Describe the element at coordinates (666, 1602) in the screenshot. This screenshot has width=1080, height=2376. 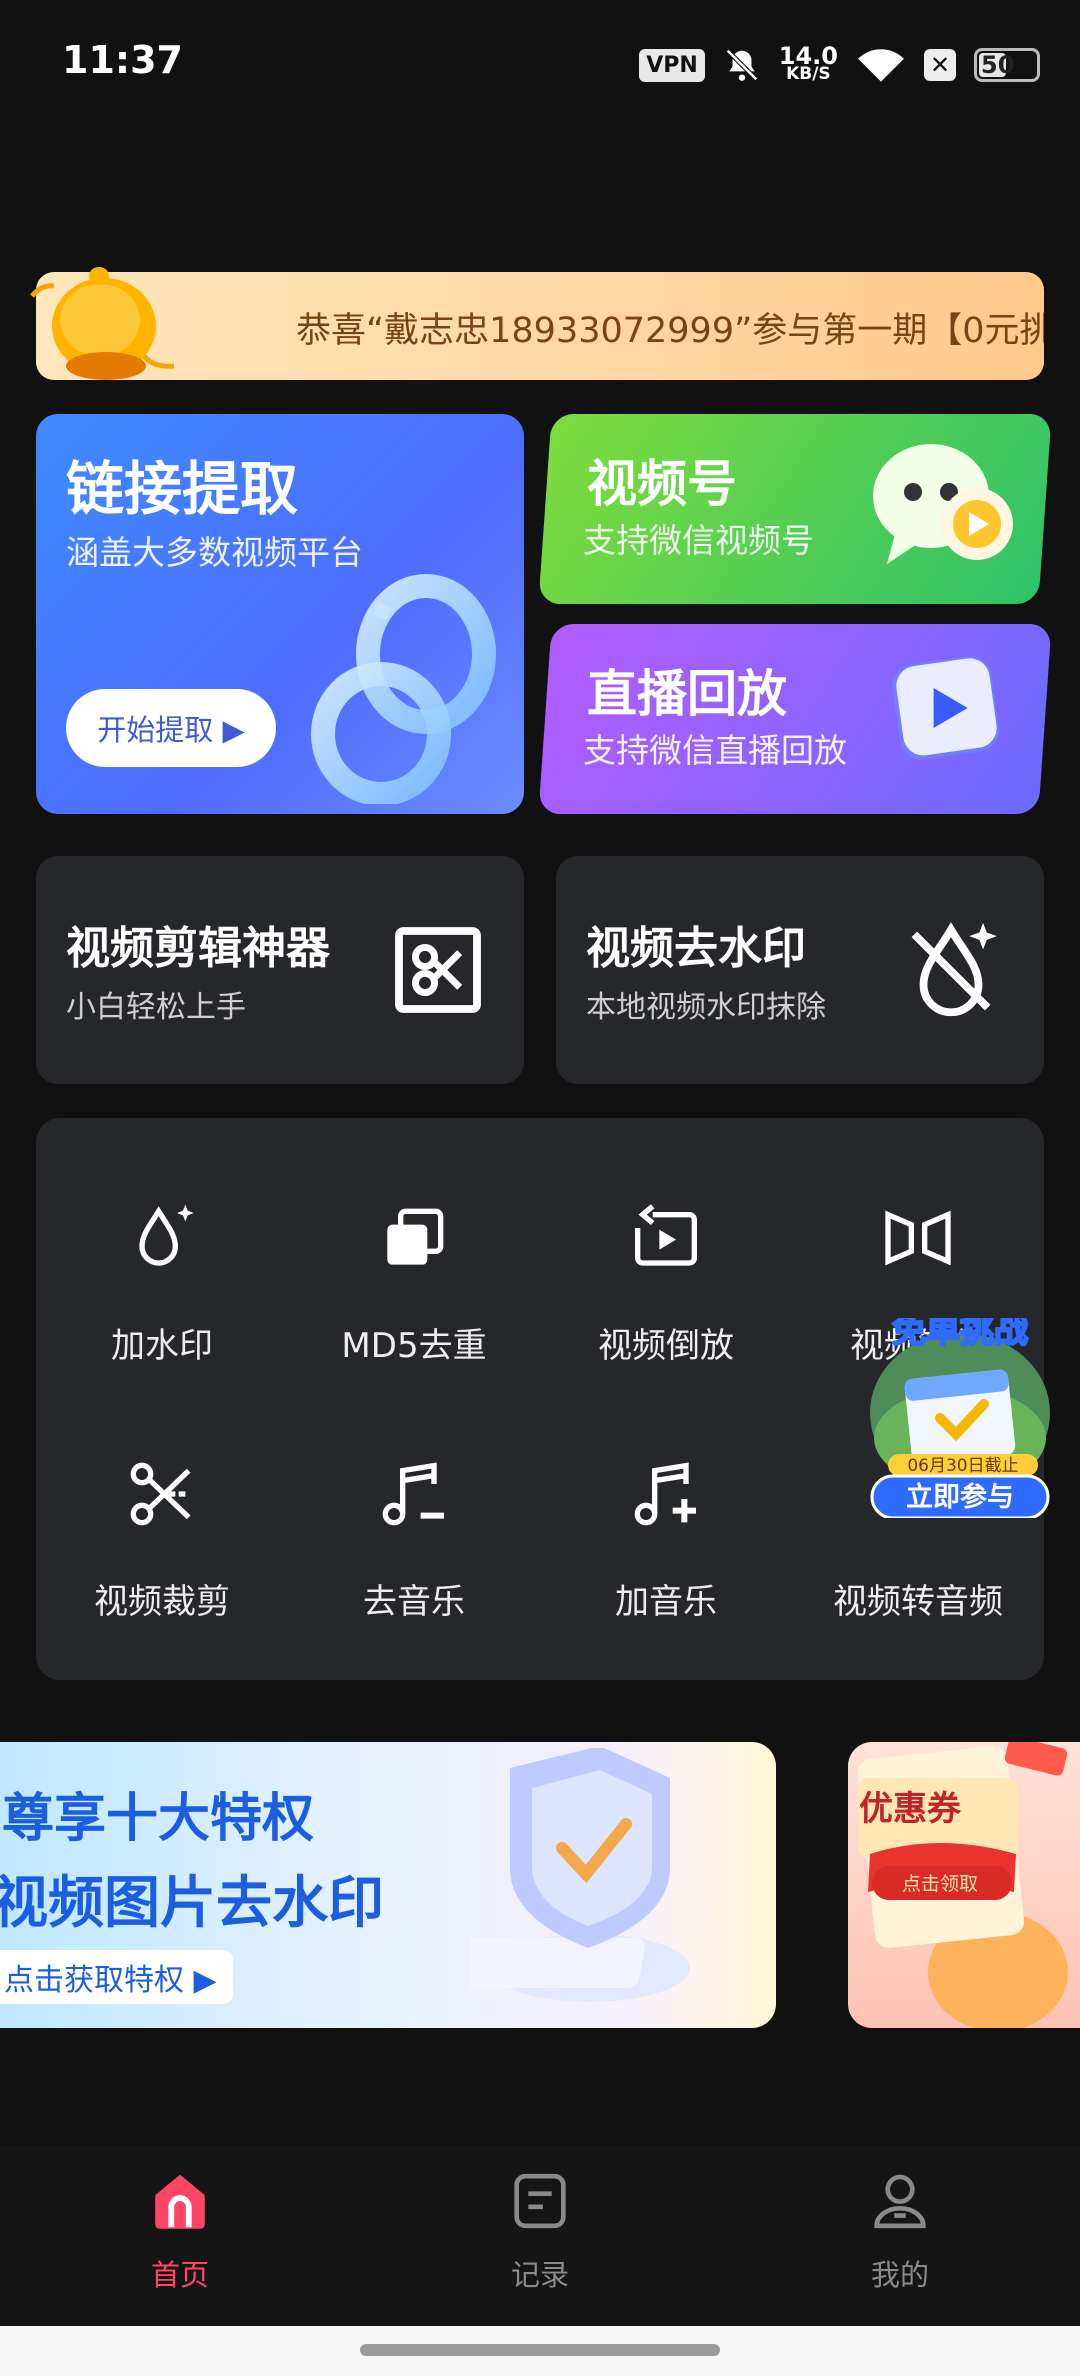
I see `tool-label: 加音乐` at that location.